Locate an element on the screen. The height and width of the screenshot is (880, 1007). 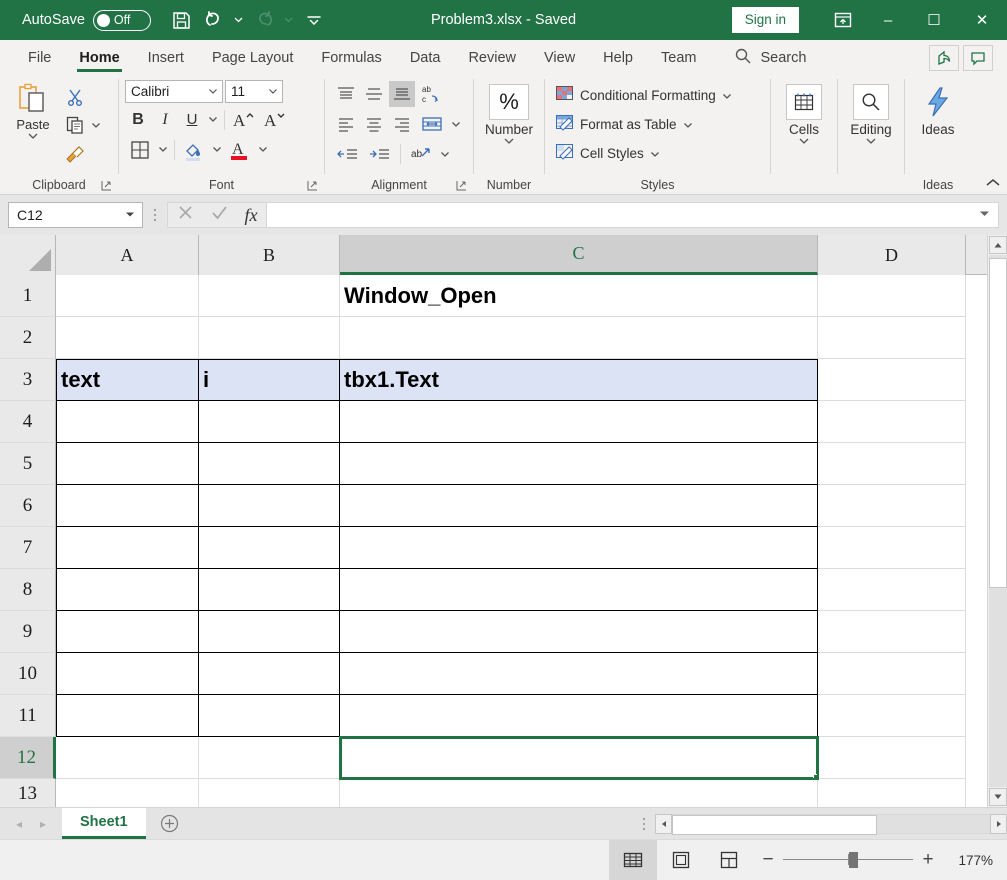
tab-home: Home is located at coordinates (99, 57).